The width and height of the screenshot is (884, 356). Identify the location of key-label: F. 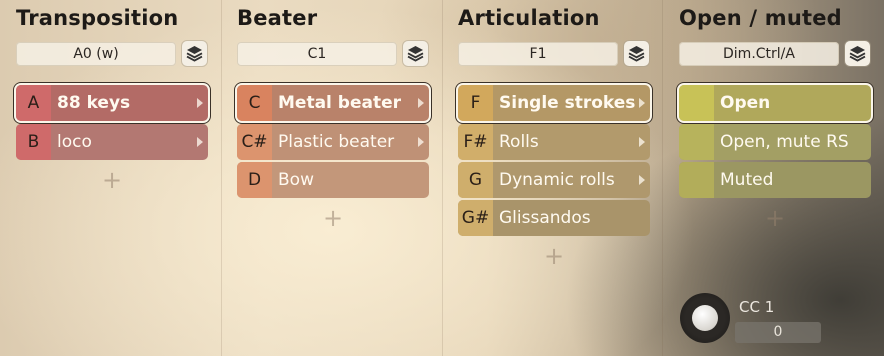
(475, 103).